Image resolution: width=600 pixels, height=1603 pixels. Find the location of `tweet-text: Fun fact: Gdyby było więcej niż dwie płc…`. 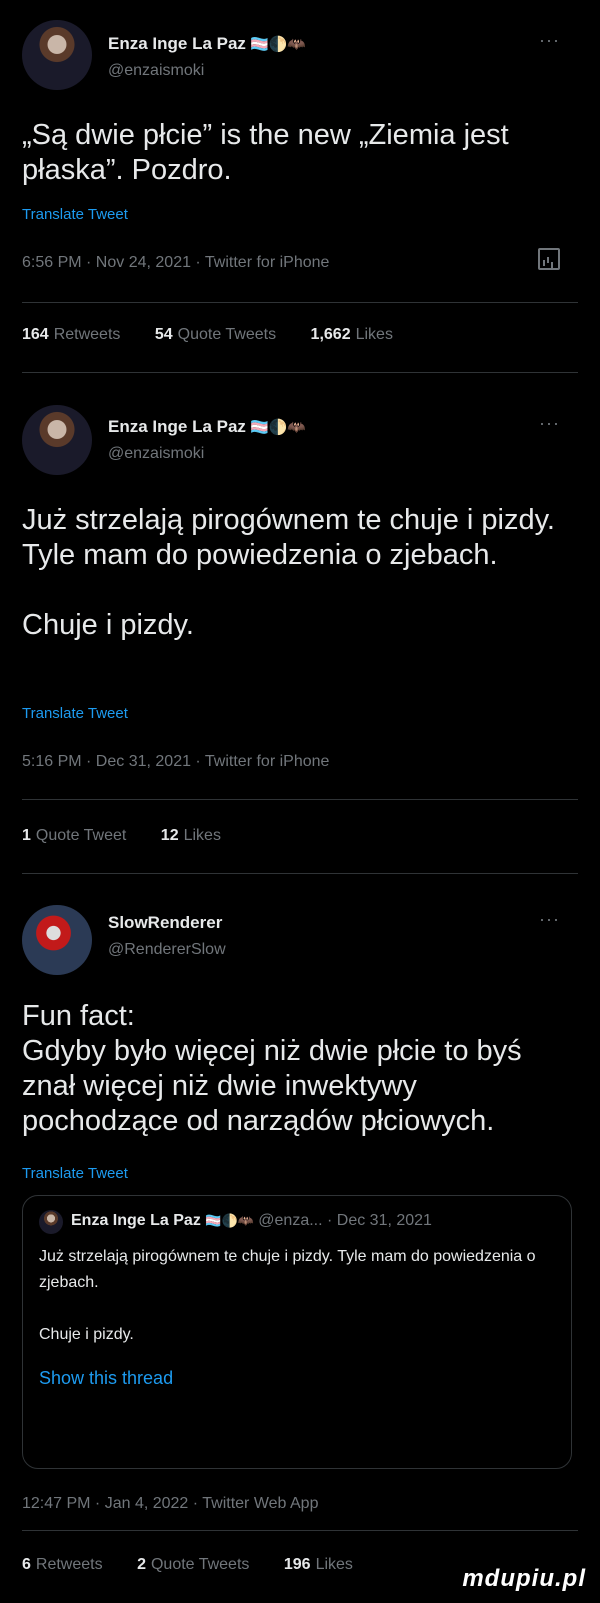

tweet-text: Fun fact: Gdyby było więcej niż dwie płc… is located at coordinates (272, 1068).